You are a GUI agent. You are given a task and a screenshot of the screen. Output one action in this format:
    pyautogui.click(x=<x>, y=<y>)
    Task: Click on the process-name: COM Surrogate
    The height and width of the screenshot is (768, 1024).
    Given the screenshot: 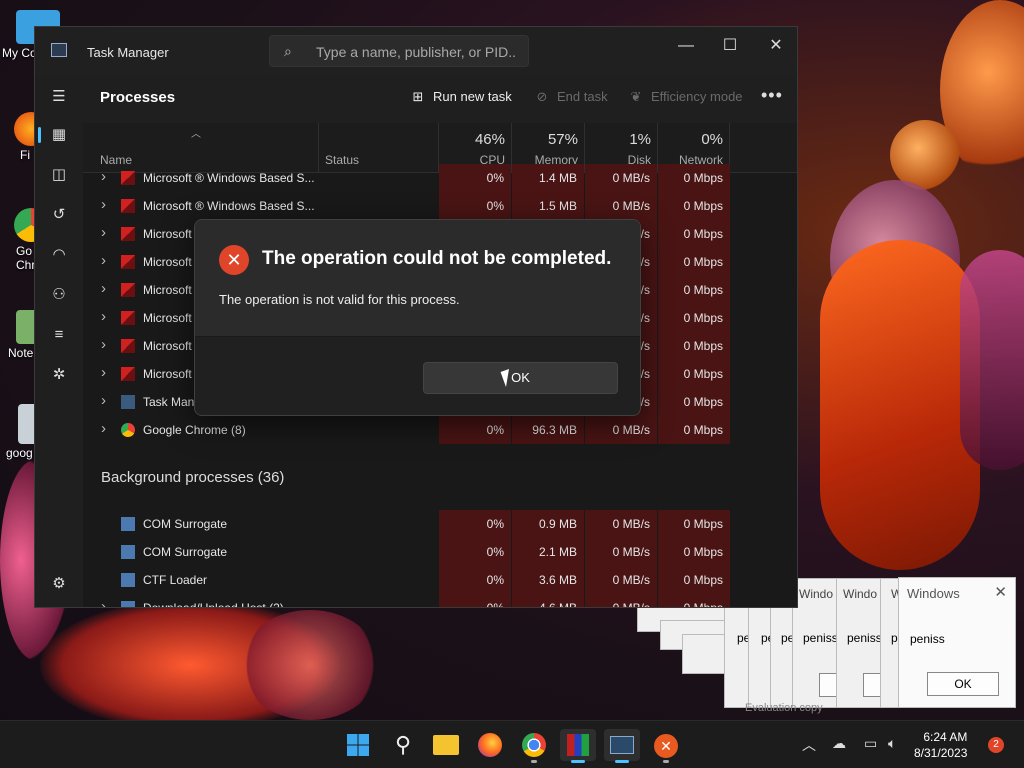 What is the action you would take?
    pyautogui.click(x=185, y=552)
    